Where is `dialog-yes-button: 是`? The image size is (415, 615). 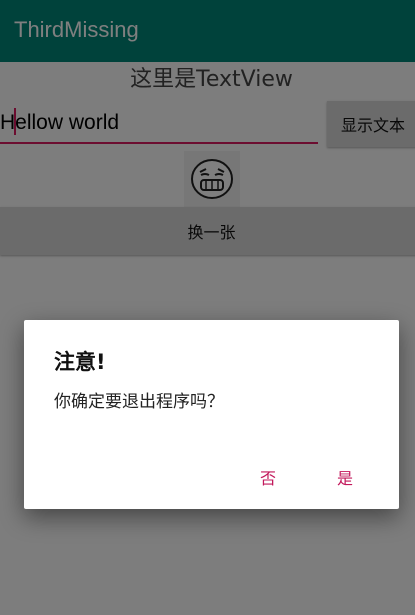 dialog-yes-button: 是 is located at coordinates (345, 477).